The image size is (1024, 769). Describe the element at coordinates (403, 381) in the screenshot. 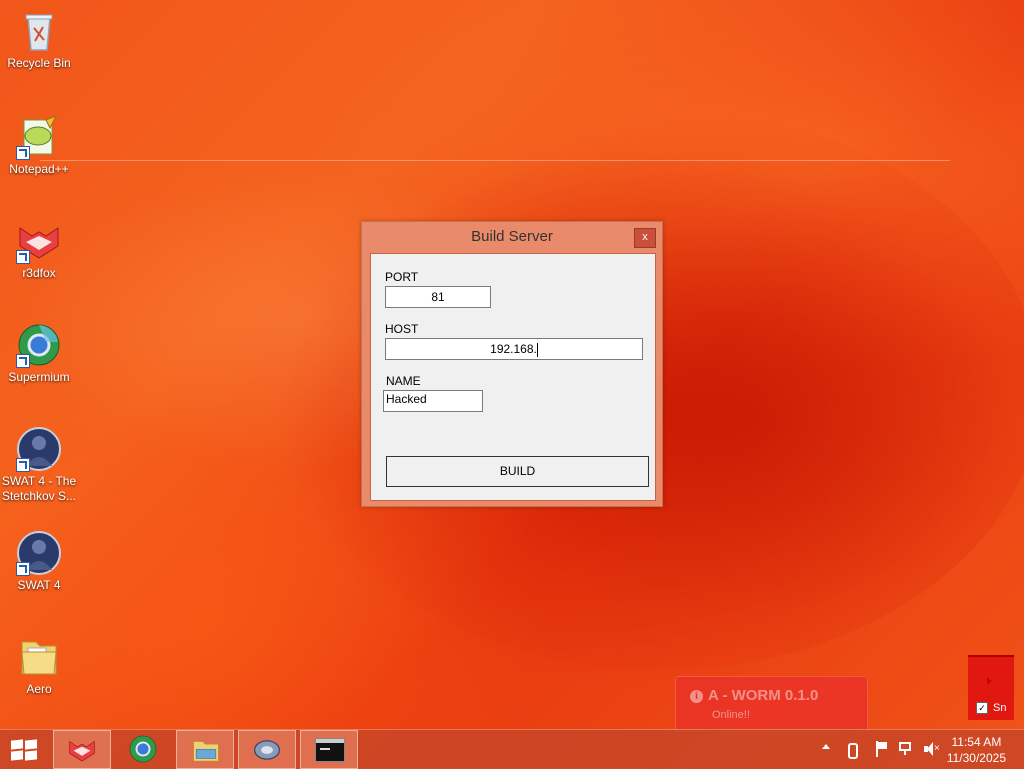

I see `name-label: NAME` at that location.